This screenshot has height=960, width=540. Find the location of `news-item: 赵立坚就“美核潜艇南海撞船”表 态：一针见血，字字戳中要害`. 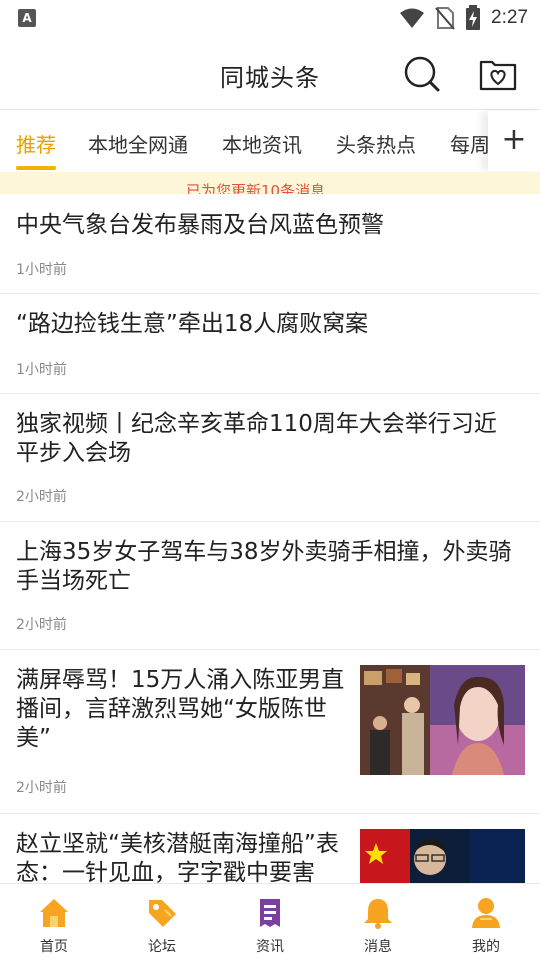

news-item: 赵立坚就“美核潜艇南海撞船”表 态：一针见血，字字戳中要害 is located at coordinates (270, 848).